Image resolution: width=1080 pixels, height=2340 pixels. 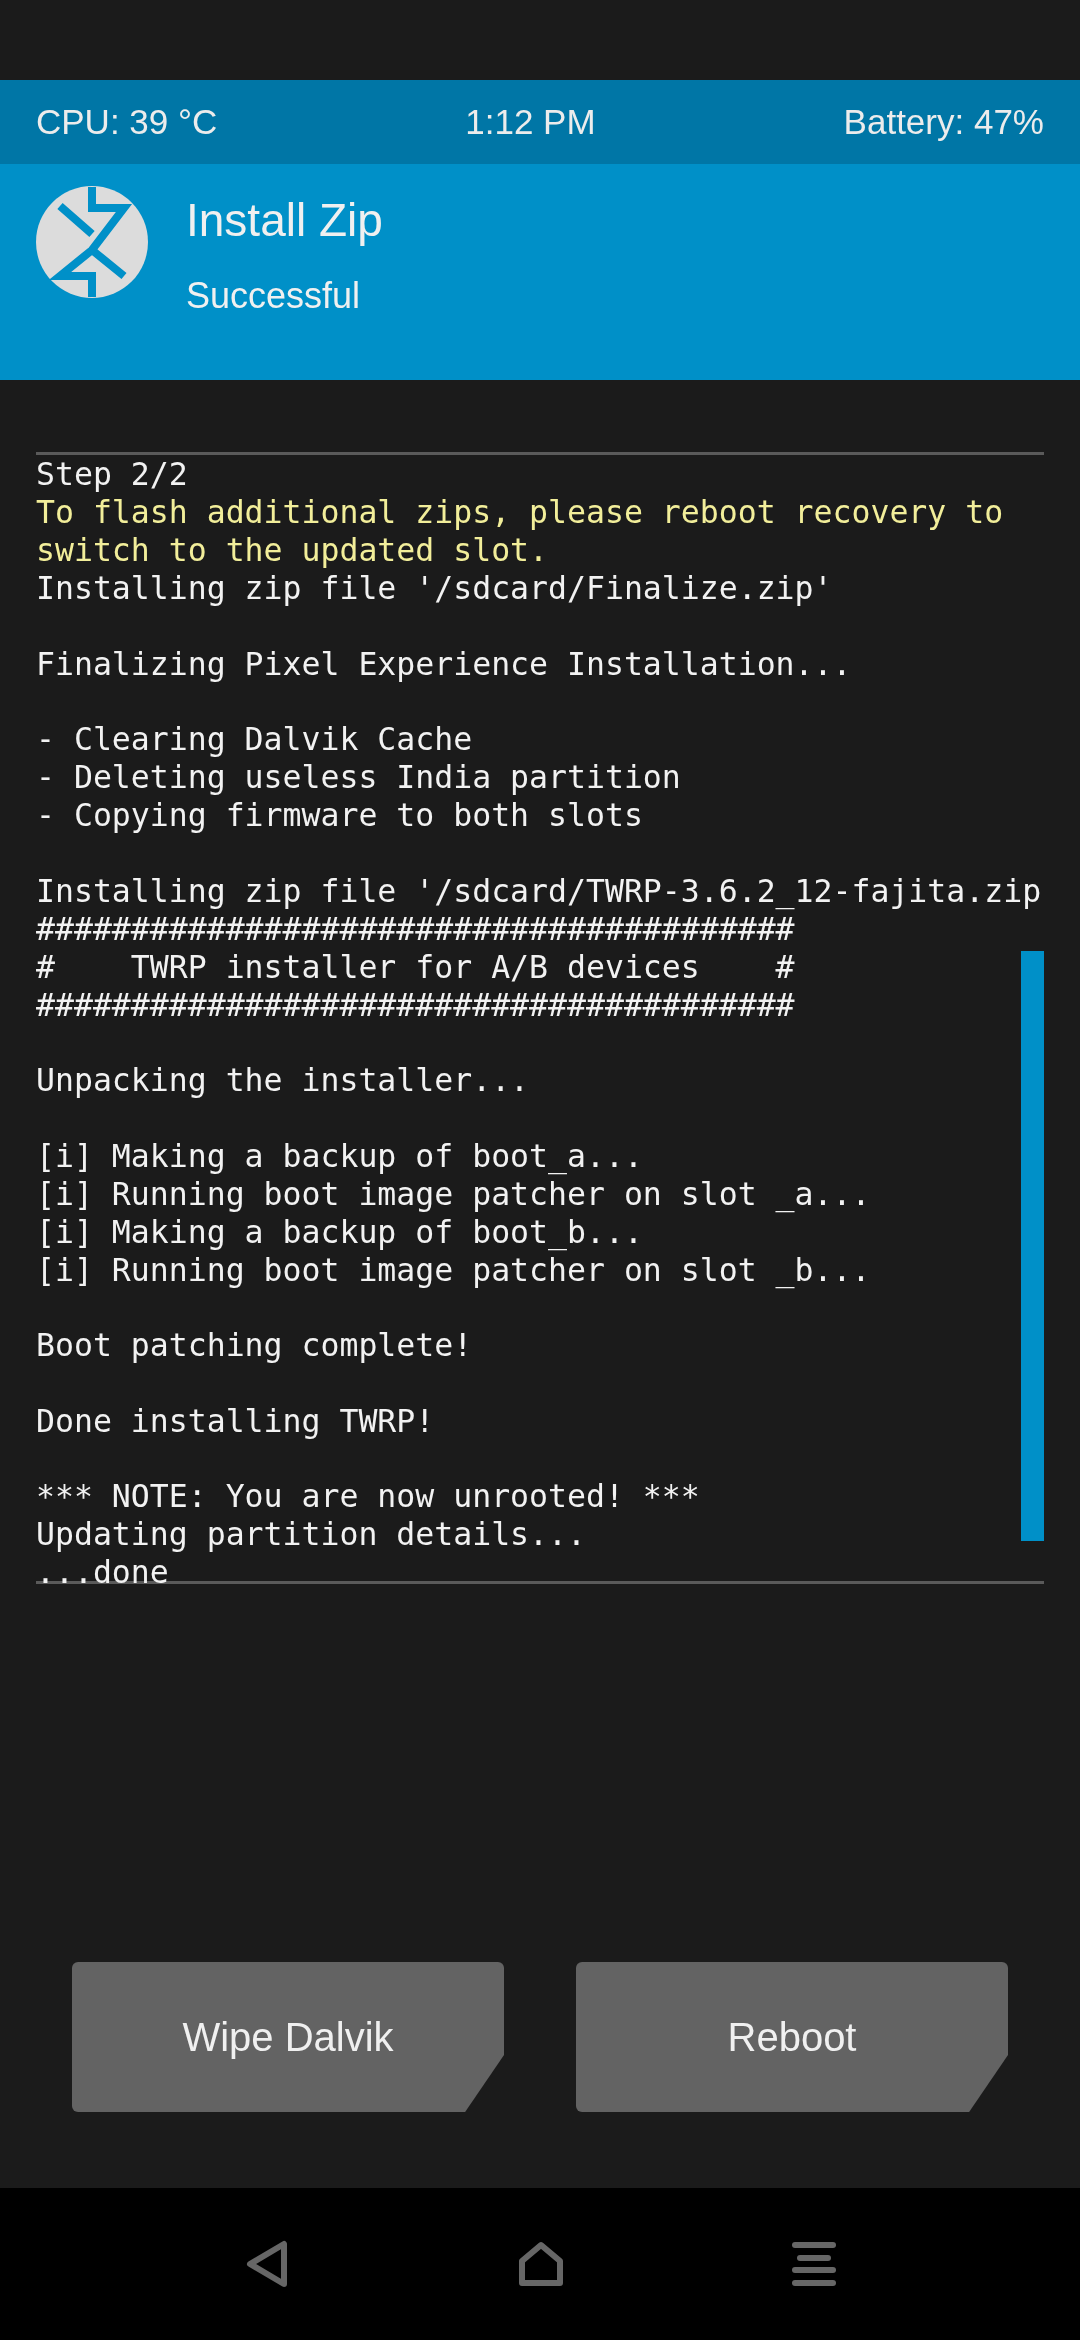 I want to click on log-line: *** NOTE: You are now unrooted! ***, so click(x=368, y=1496).